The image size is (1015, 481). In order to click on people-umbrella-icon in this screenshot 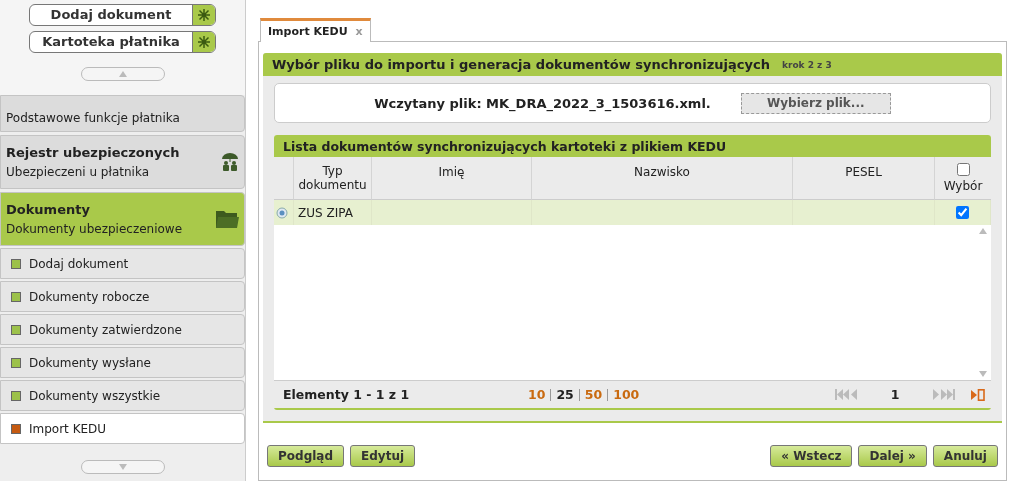, I will do `click(230, 162)`.